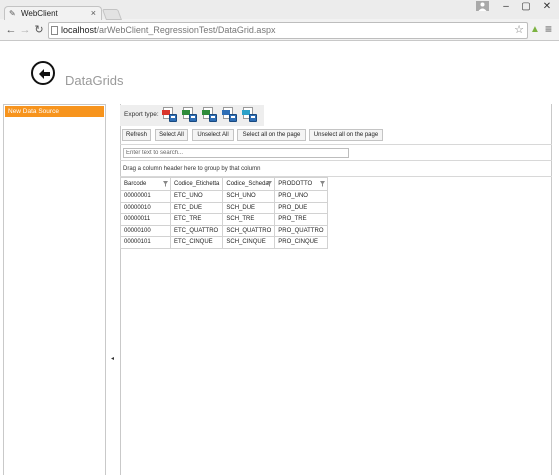  I want to click on cell-codice-etichetta: ETC_DUE, so click(196, 207).